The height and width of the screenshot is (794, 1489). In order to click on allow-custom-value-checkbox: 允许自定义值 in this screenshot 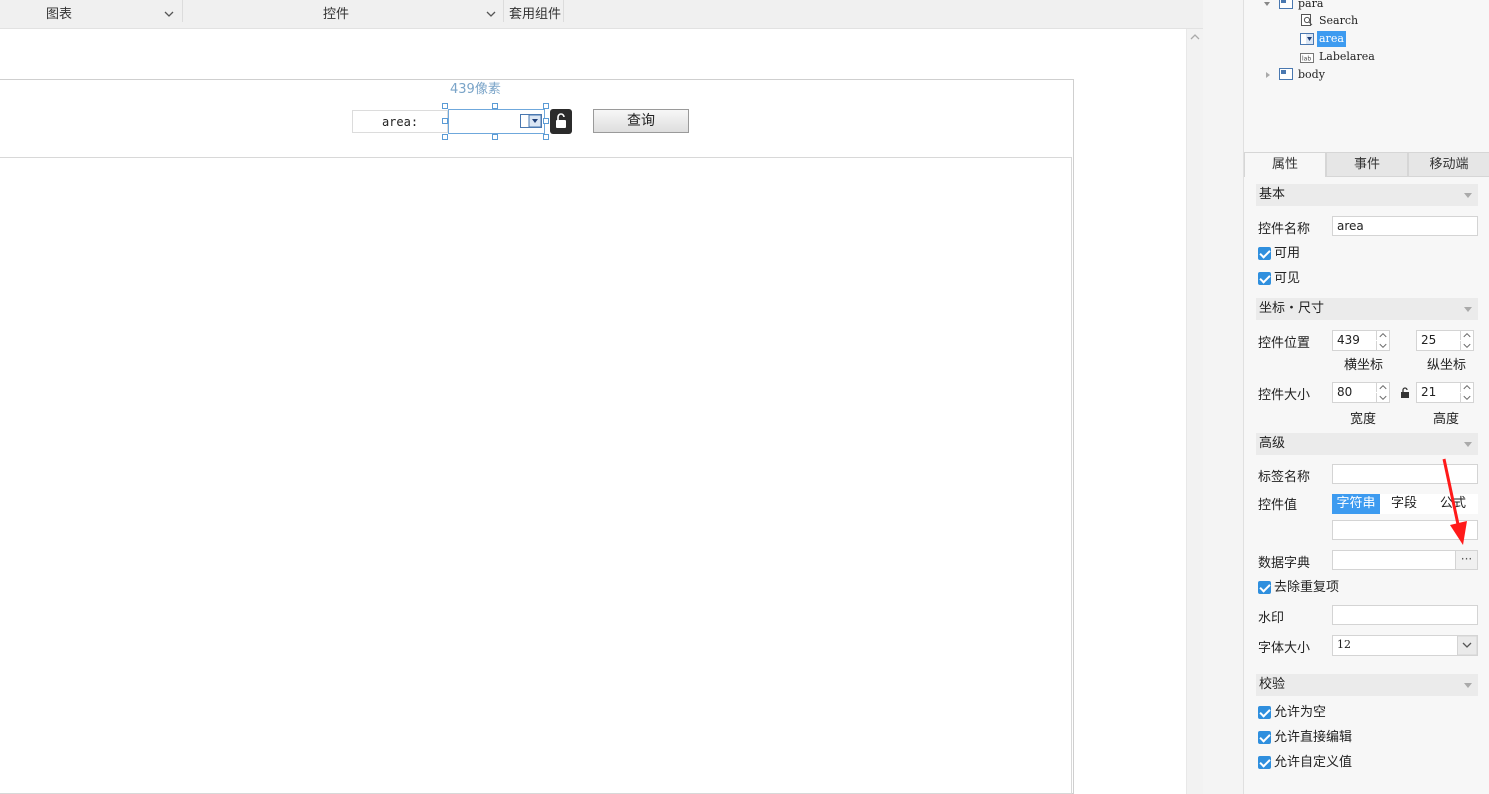, I will do `click(1305, 763)`.